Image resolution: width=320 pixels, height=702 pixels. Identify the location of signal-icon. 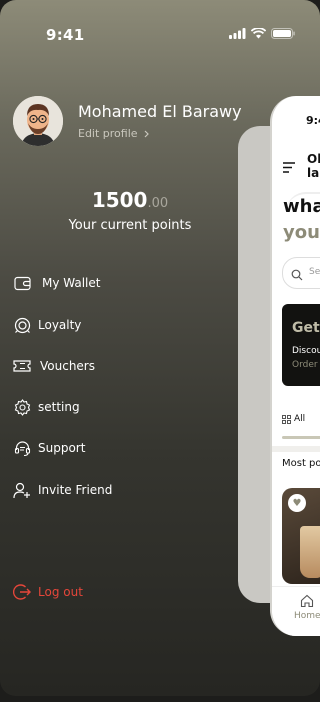
(237, 33).